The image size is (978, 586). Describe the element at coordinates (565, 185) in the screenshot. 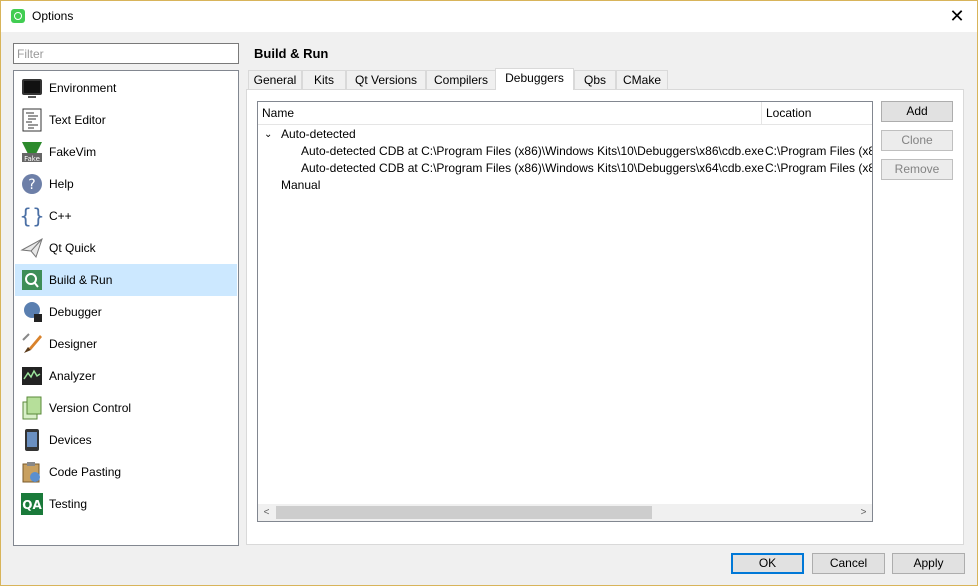

I see `tree-group-manual: Manual` at that location.